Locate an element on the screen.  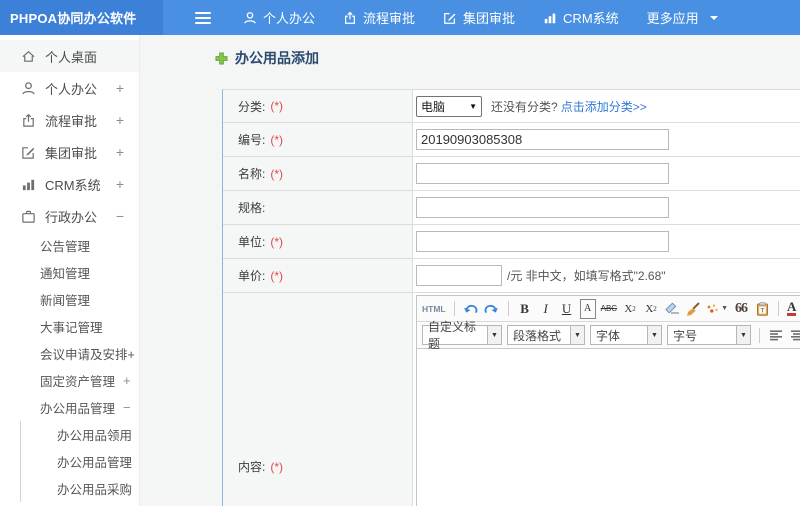
svg-text: T is located at coordinates (762, 310).